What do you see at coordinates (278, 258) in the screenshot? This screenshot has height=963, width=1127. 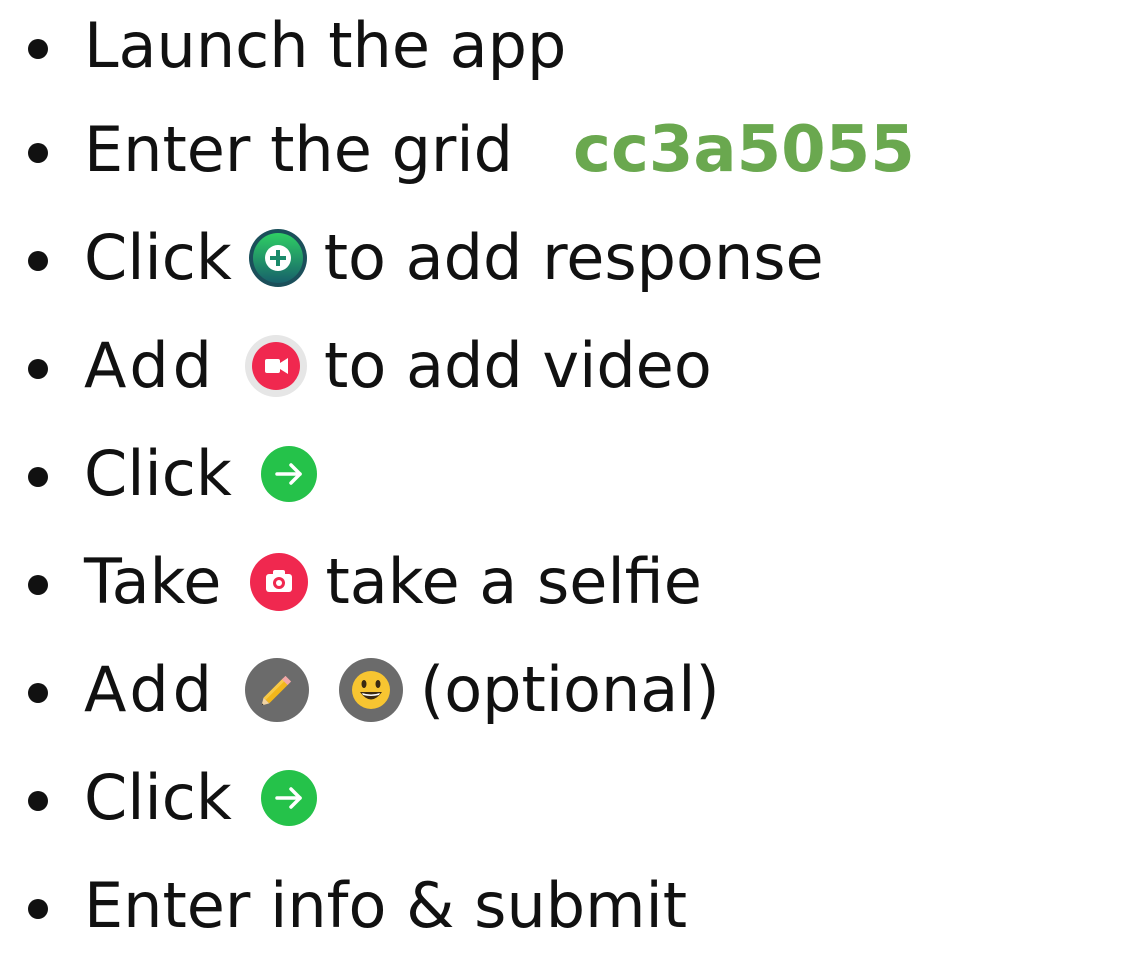 I see `plus-circle-icon` at bounding box center [278, 258].